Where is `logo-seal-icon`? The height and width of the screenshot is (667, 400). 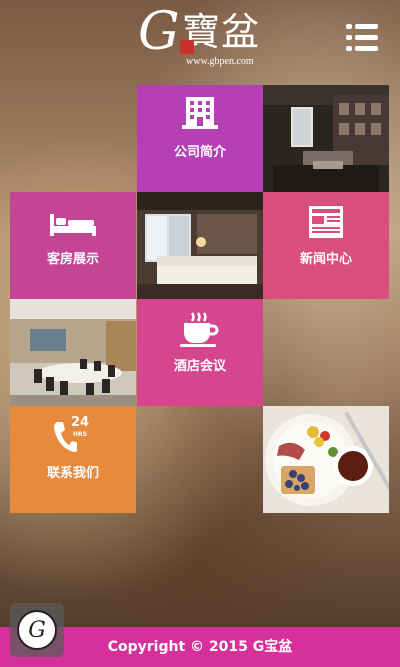 logo-seal-icon is located at coordinates (187, 47).